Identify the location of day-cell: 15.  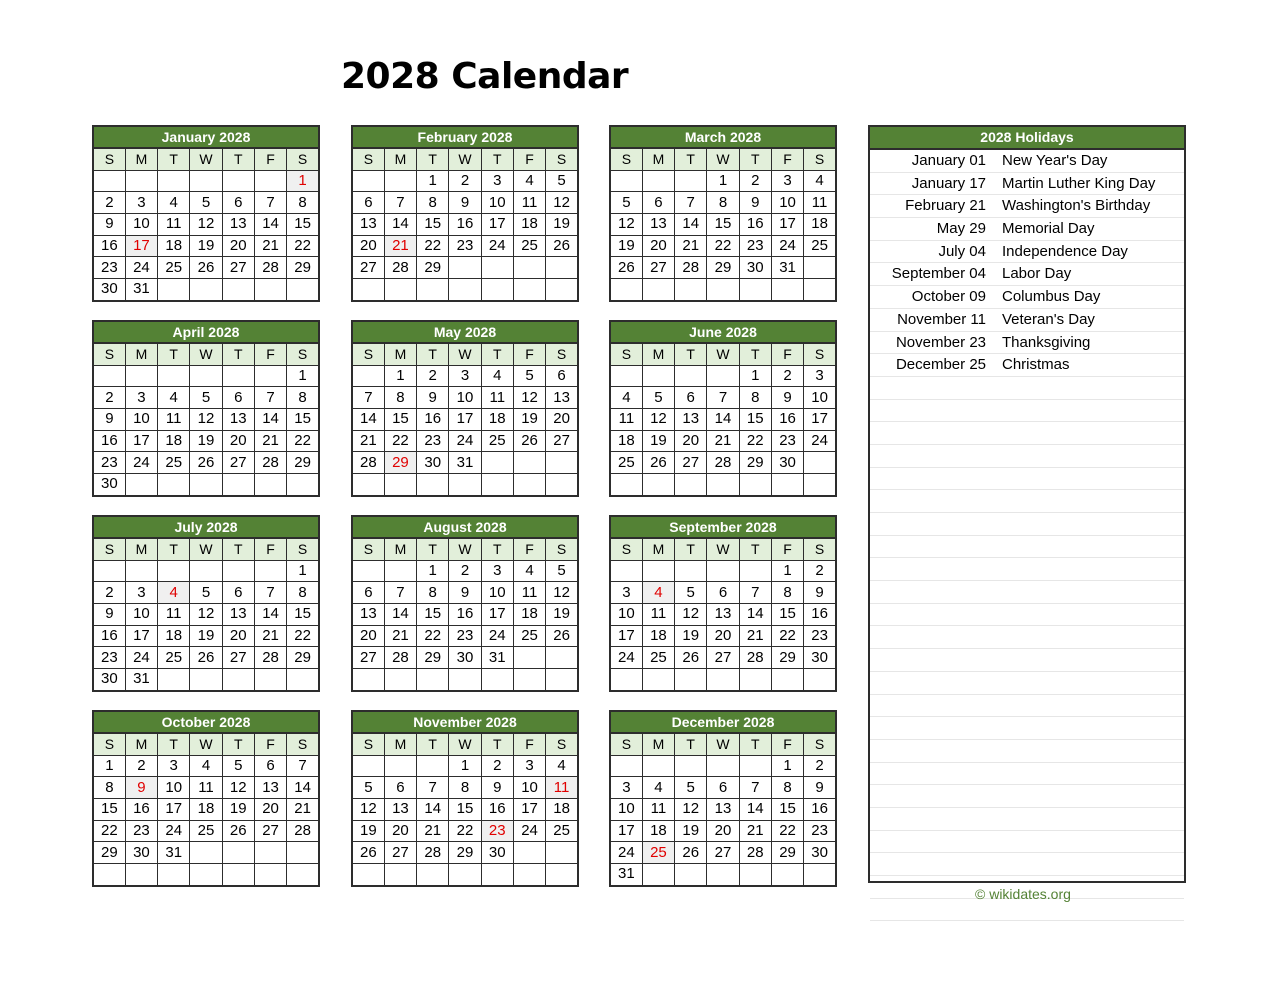
(109, 809).